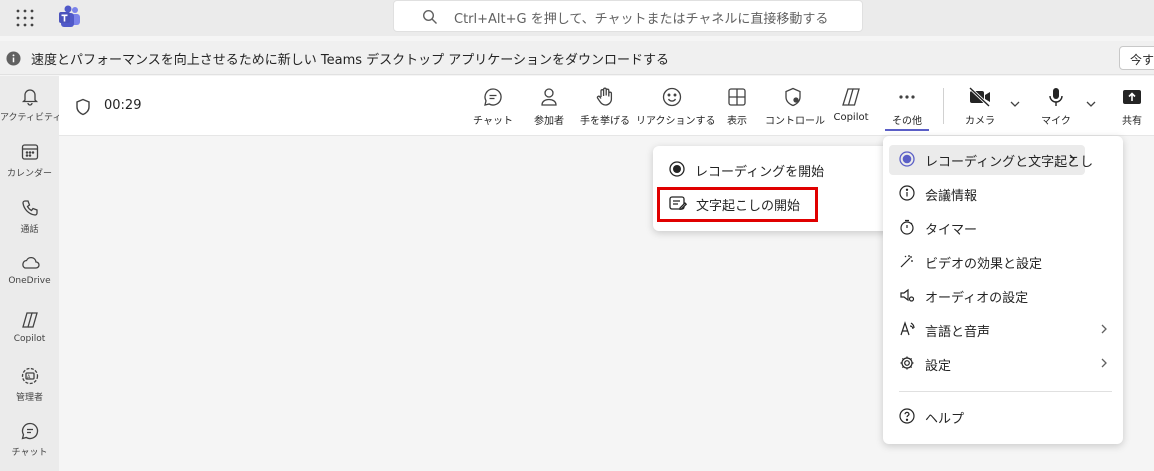  I want to click on copilot-button: Copilot, so click(851, 109).